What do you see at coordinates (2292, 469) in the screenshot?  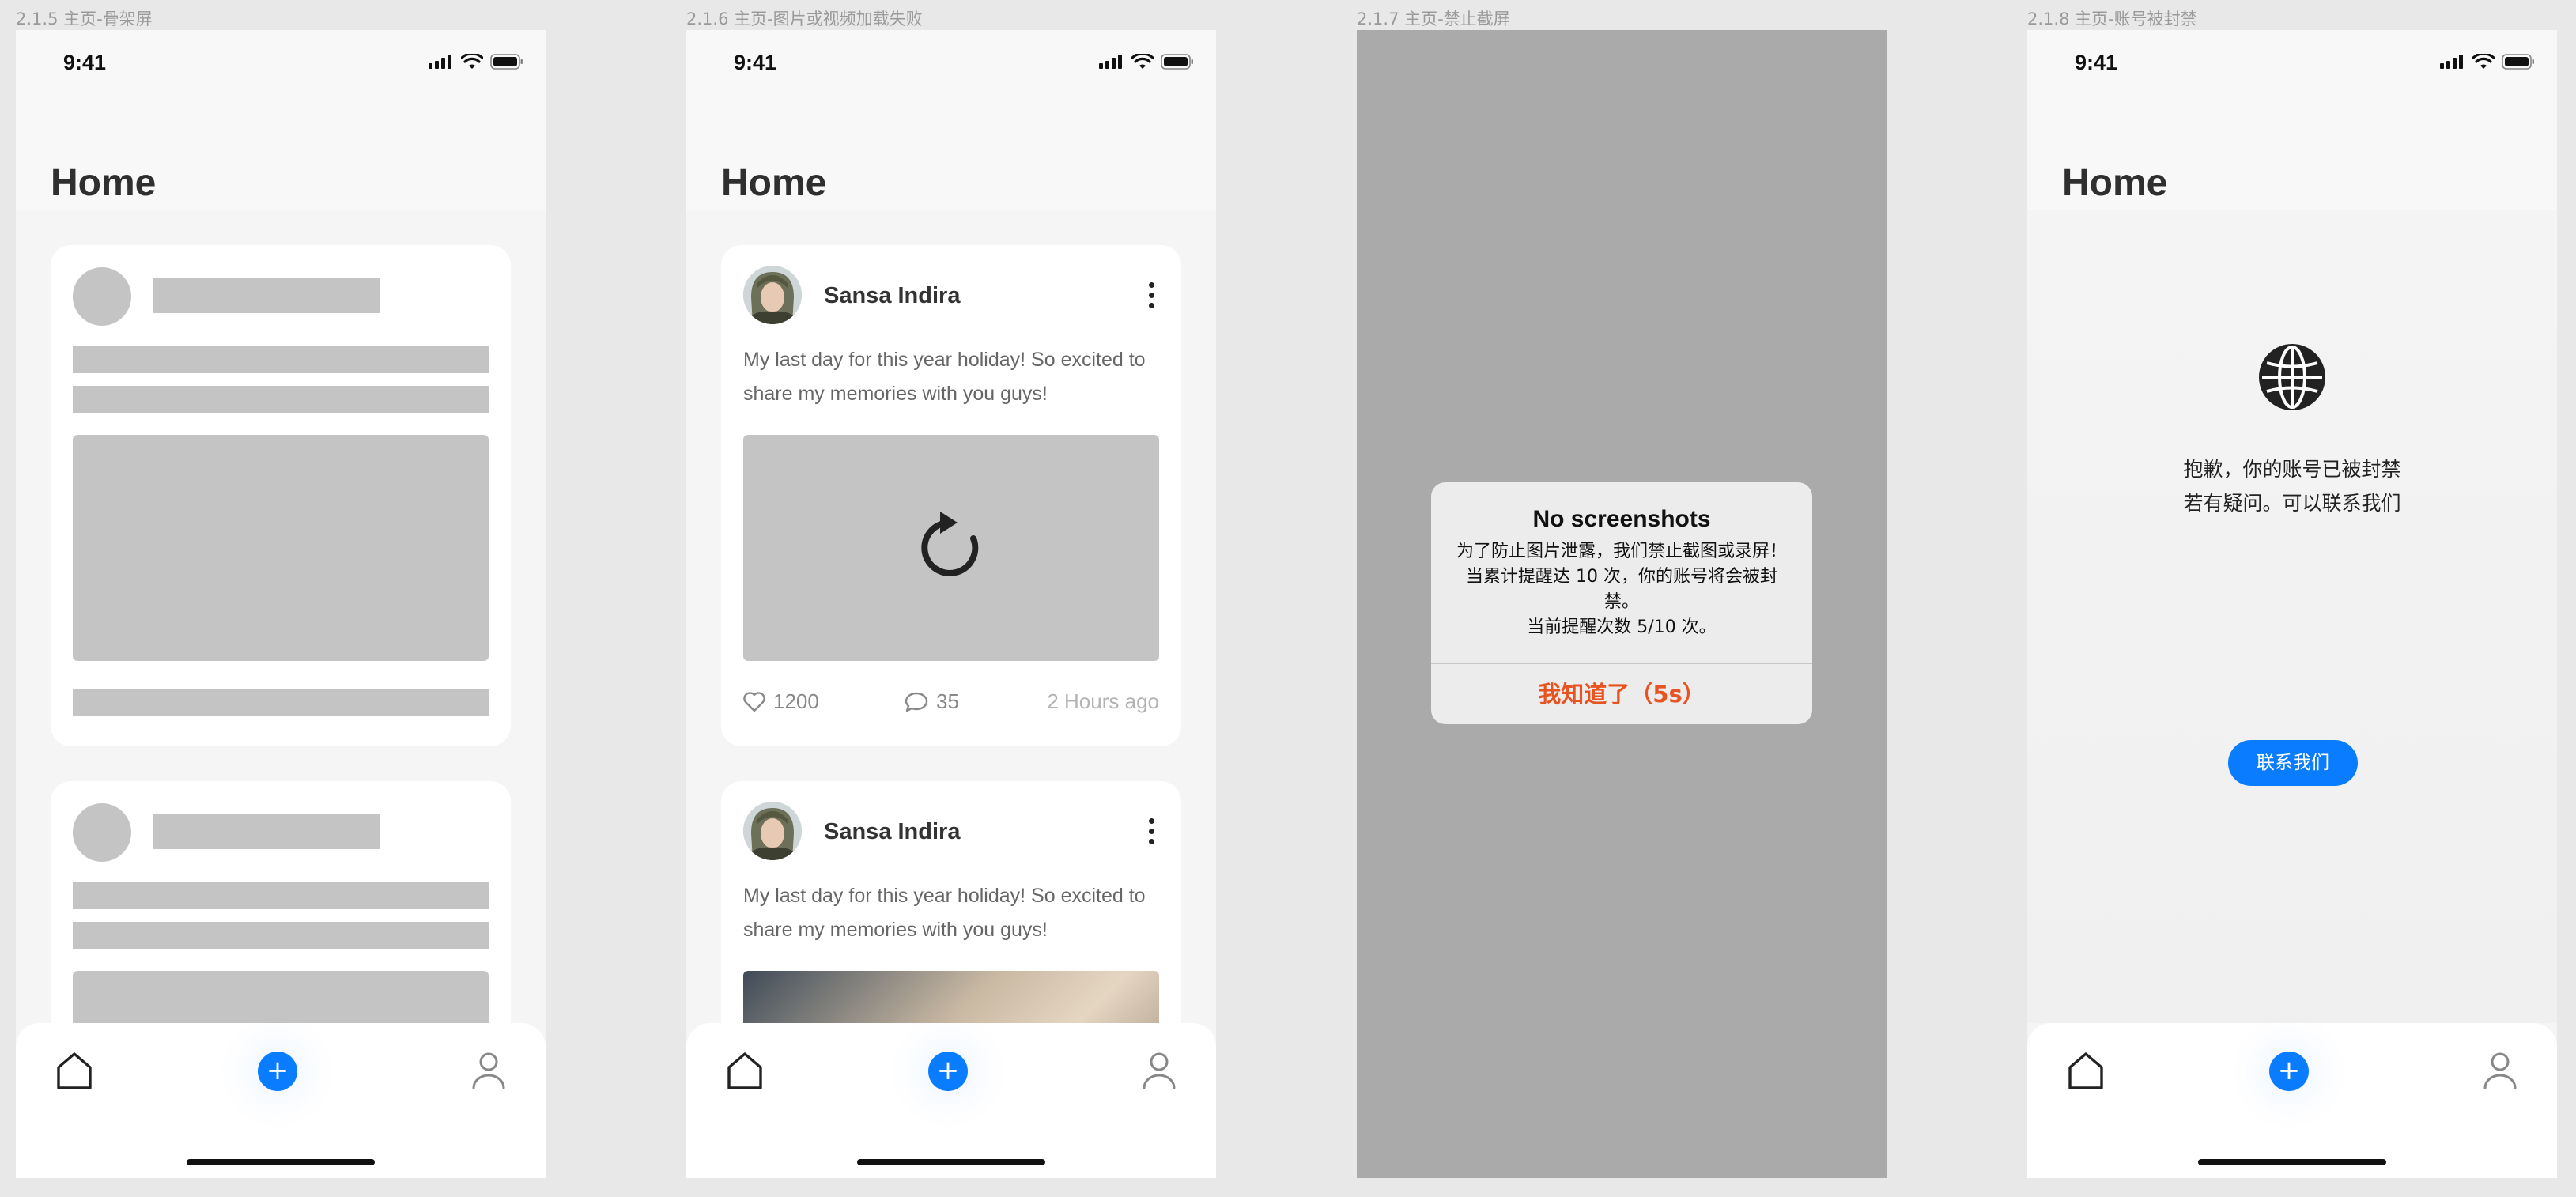 I see `ban-message-line: 抱歉，你的账号已被封禁` at bounding box center [2292, 469].